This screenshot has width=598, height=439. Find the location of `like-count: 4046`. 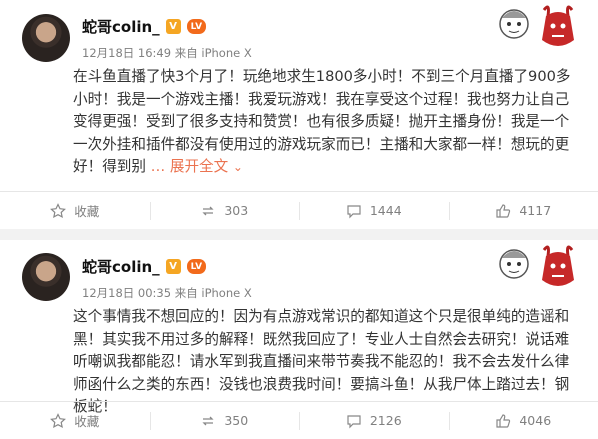

like-count: 4046 is located at coordinates (535, 420).